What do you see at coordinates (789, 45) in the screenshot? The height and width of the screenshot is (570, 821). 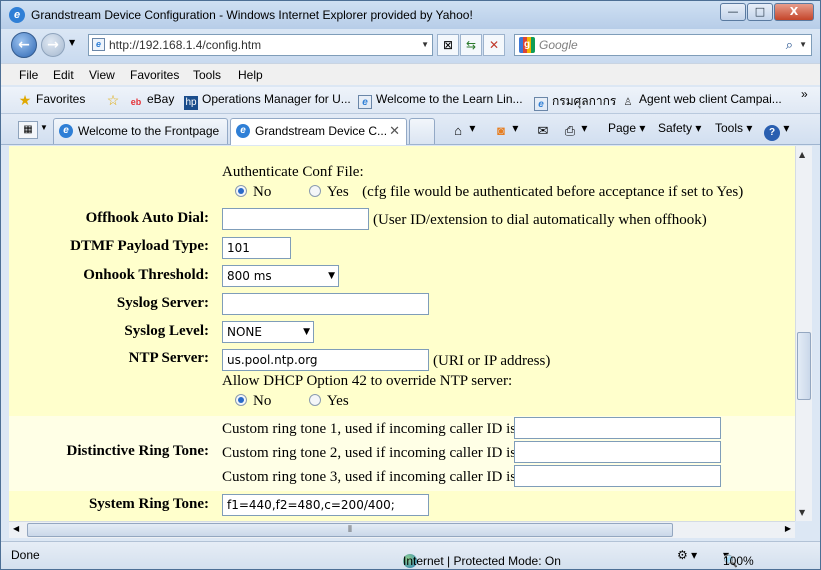 I see `search-icon: ⌕` at bounding box center [789, 45].